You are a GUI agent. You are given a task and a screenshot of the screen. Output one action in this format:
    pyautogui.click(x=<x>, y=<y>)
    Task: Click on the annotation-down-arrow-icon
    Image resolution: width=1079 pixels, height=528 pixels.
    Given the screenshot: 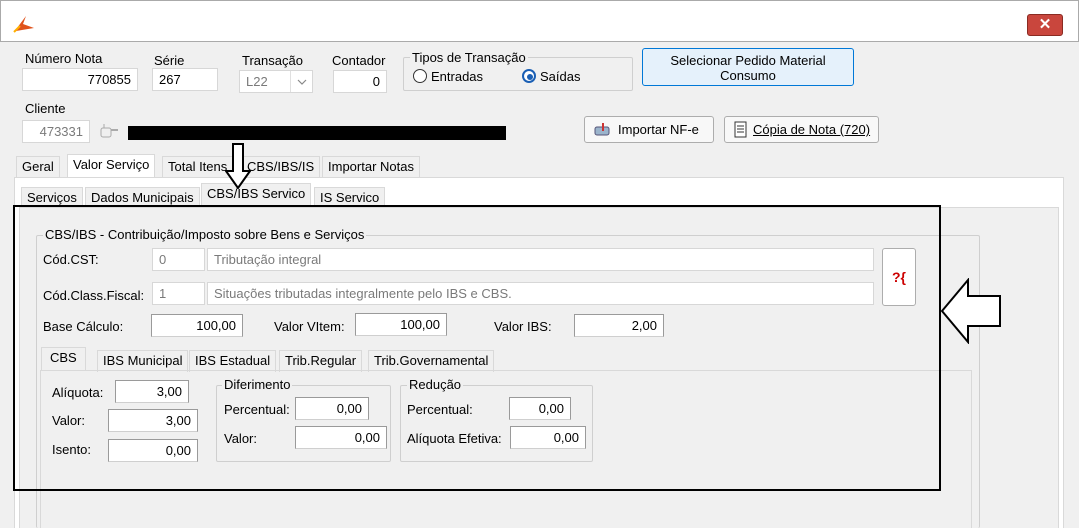 What is the action you would take?
    pyautogui.click(x=238, y=166)
    